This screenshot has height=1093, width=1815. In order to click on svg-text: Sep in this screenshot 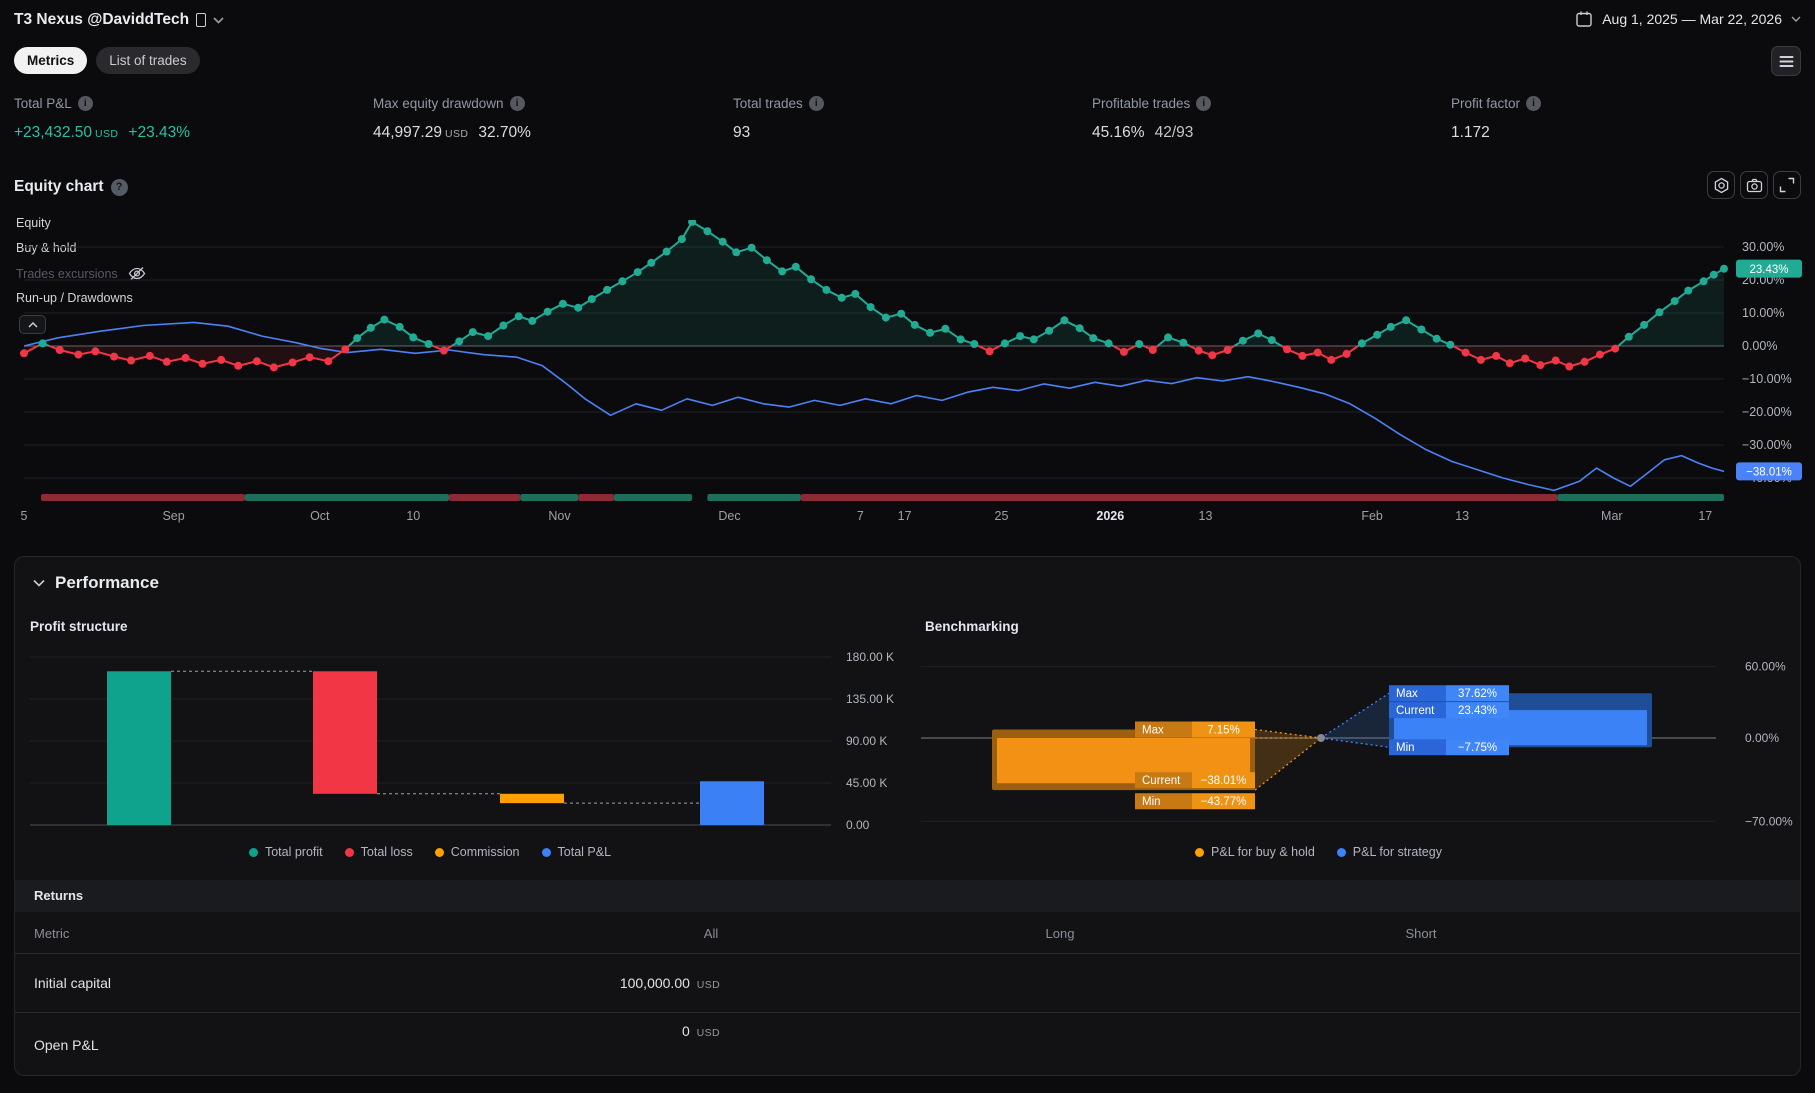, I will do `click(173, 516)`.